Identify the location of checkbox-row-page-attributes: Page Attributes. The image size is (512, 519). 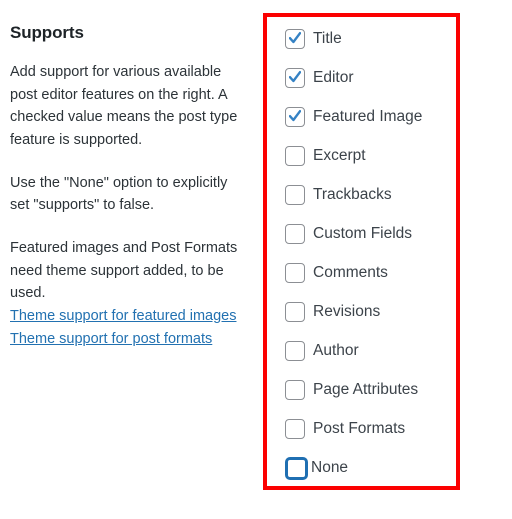
(370, 390).